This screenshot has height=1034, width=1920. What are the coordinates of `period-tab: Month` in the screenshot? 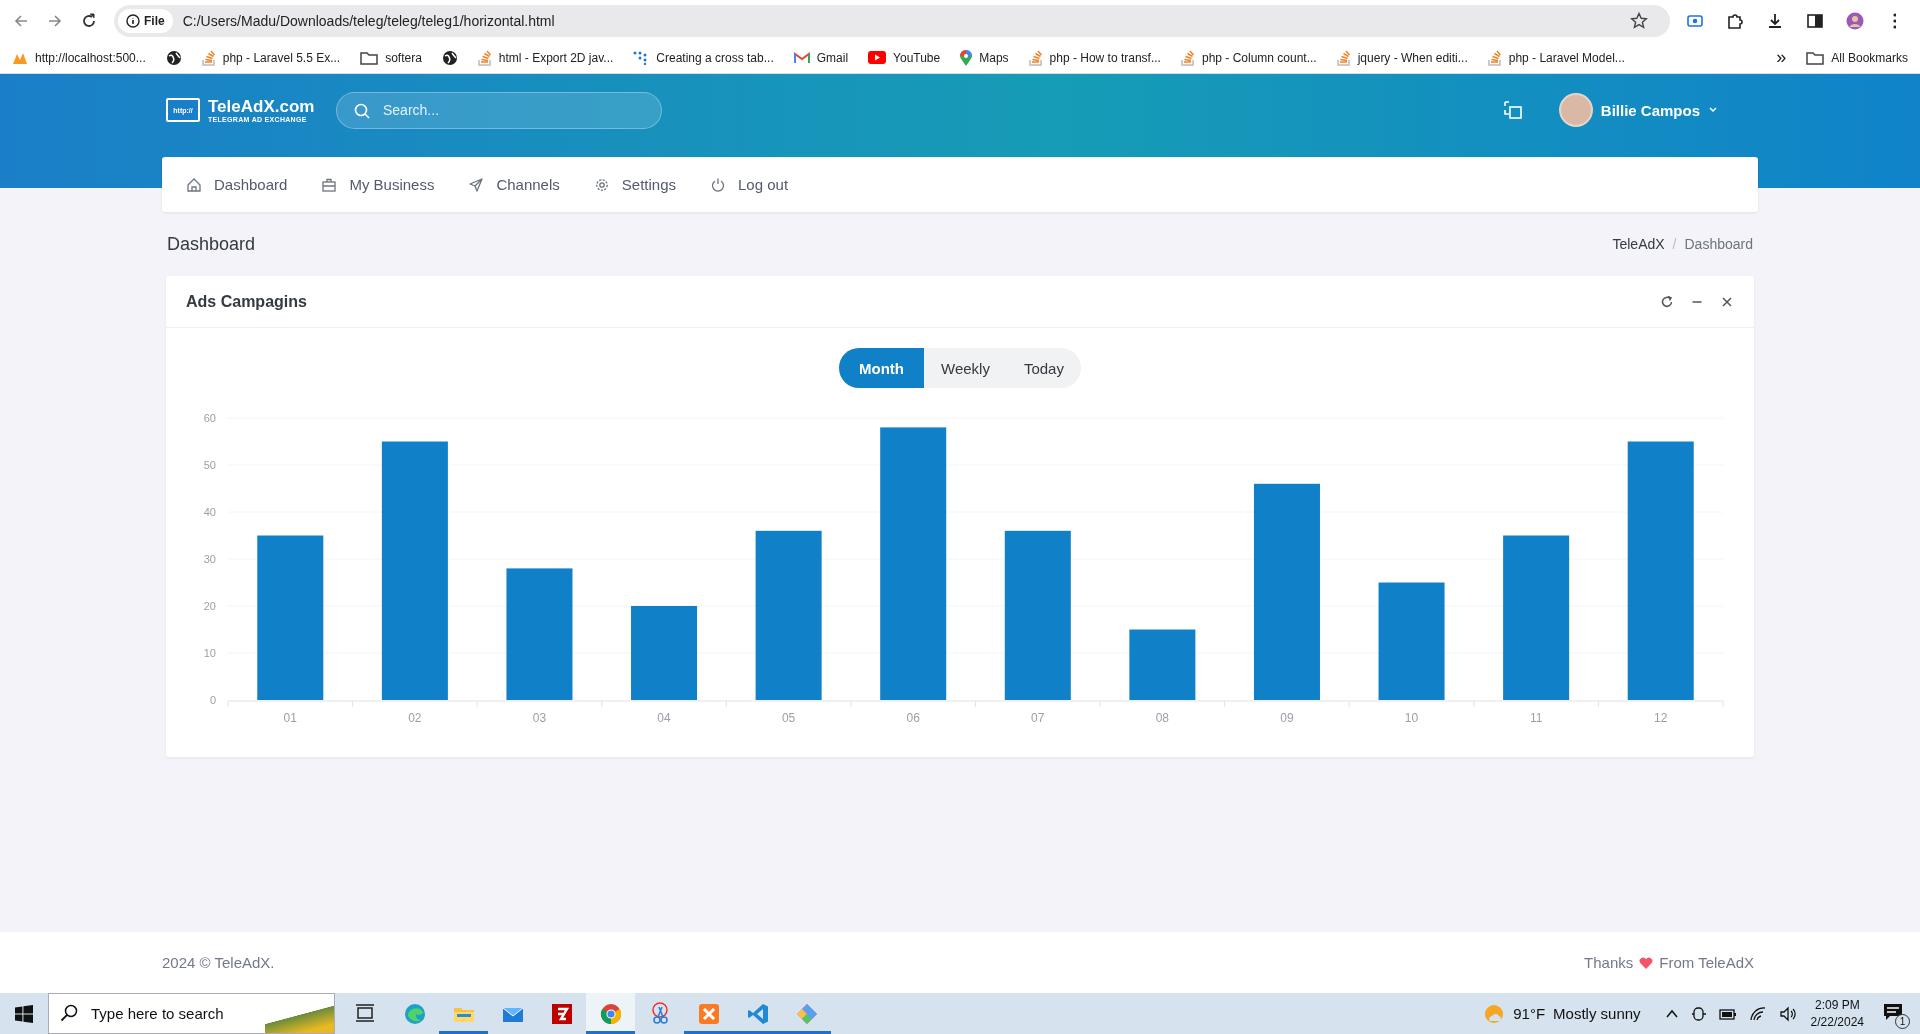 It's located at (881, 368).